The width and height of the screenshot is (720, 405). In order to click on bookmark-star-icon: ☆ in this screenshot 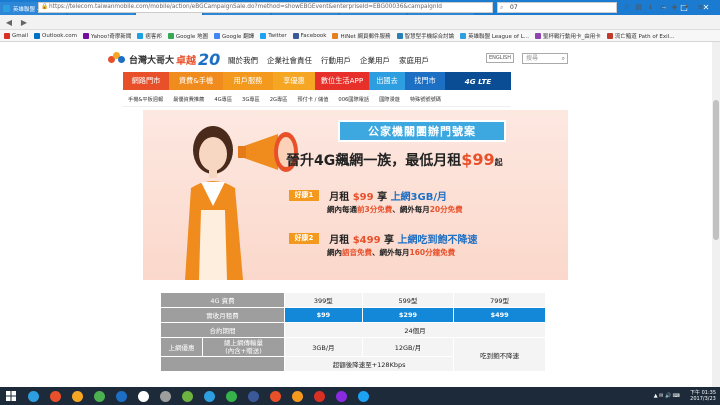, I will do `click(626, 7)`.